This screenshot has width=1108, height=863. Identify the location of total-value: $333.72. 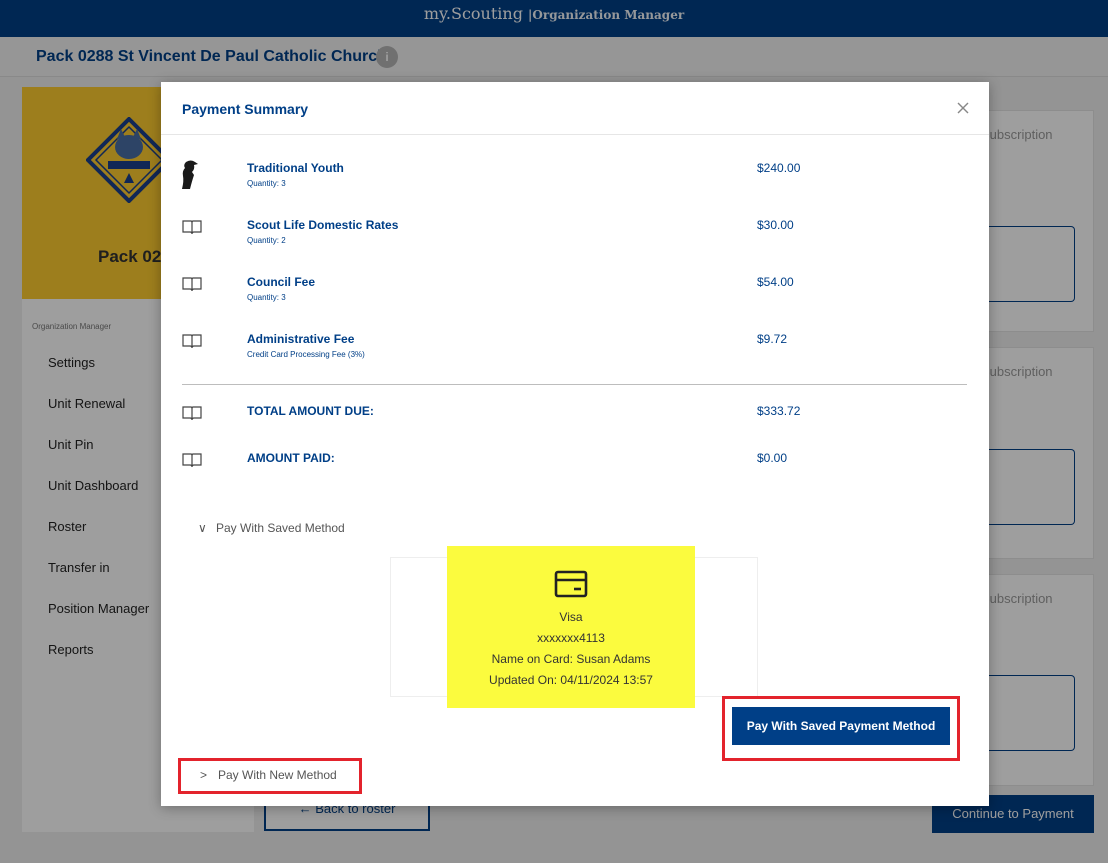
(779, 411).